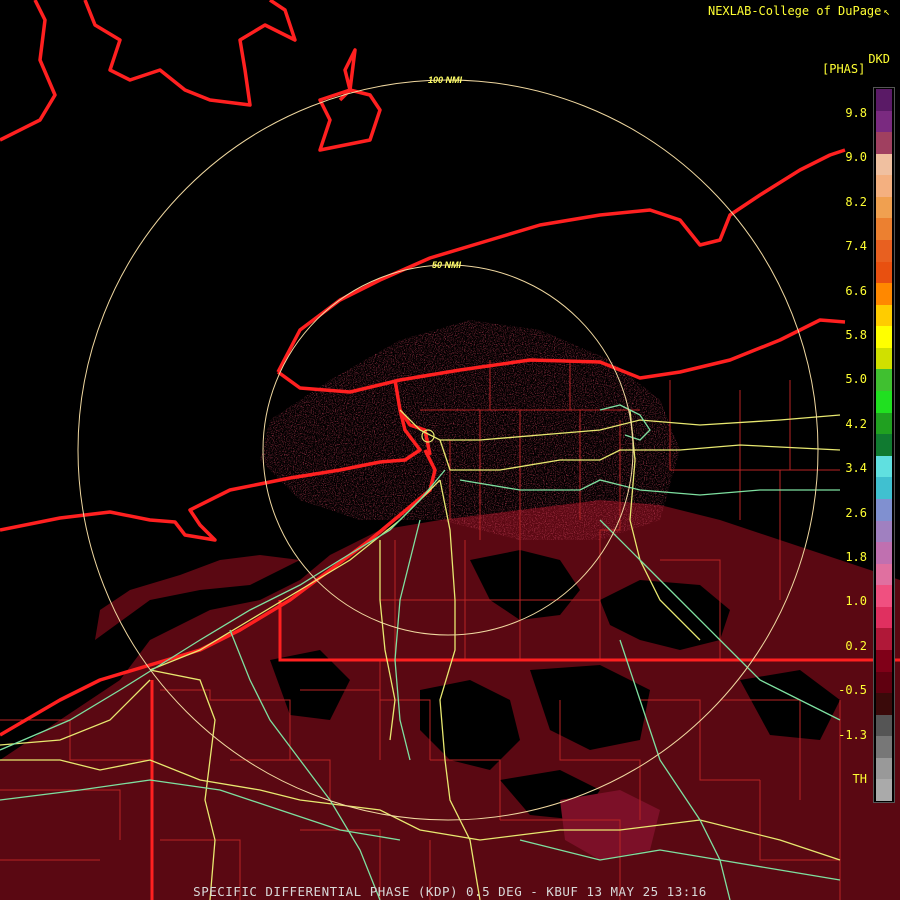  I want to click on legend-tick-label: 2.6, so click(856, 512).